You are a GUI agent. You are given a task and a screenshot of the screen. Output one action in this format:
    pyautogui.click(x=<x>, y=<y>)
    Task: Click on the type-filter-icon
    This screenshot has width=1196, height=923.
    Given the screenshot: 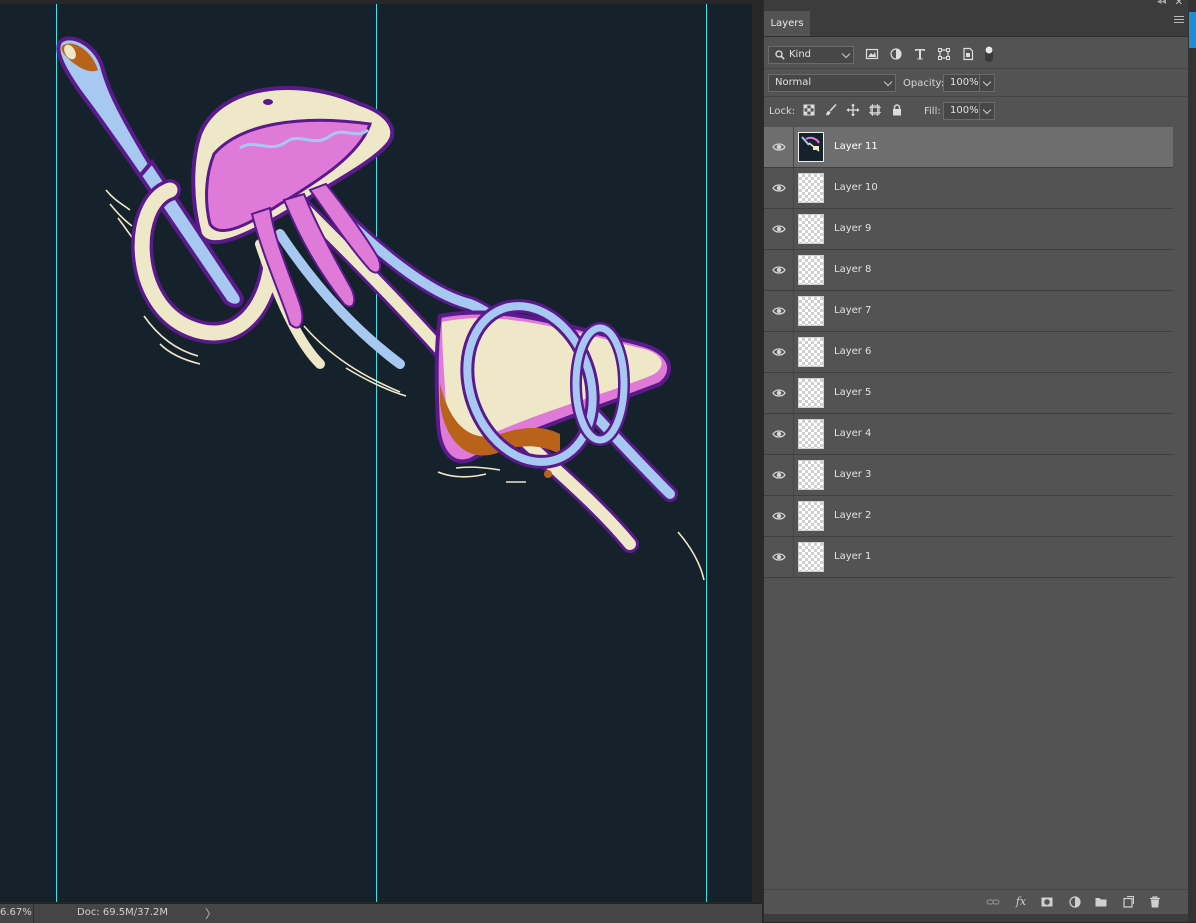 What is the action you would take?
    pyautogui.click(x=920, y=54)
    